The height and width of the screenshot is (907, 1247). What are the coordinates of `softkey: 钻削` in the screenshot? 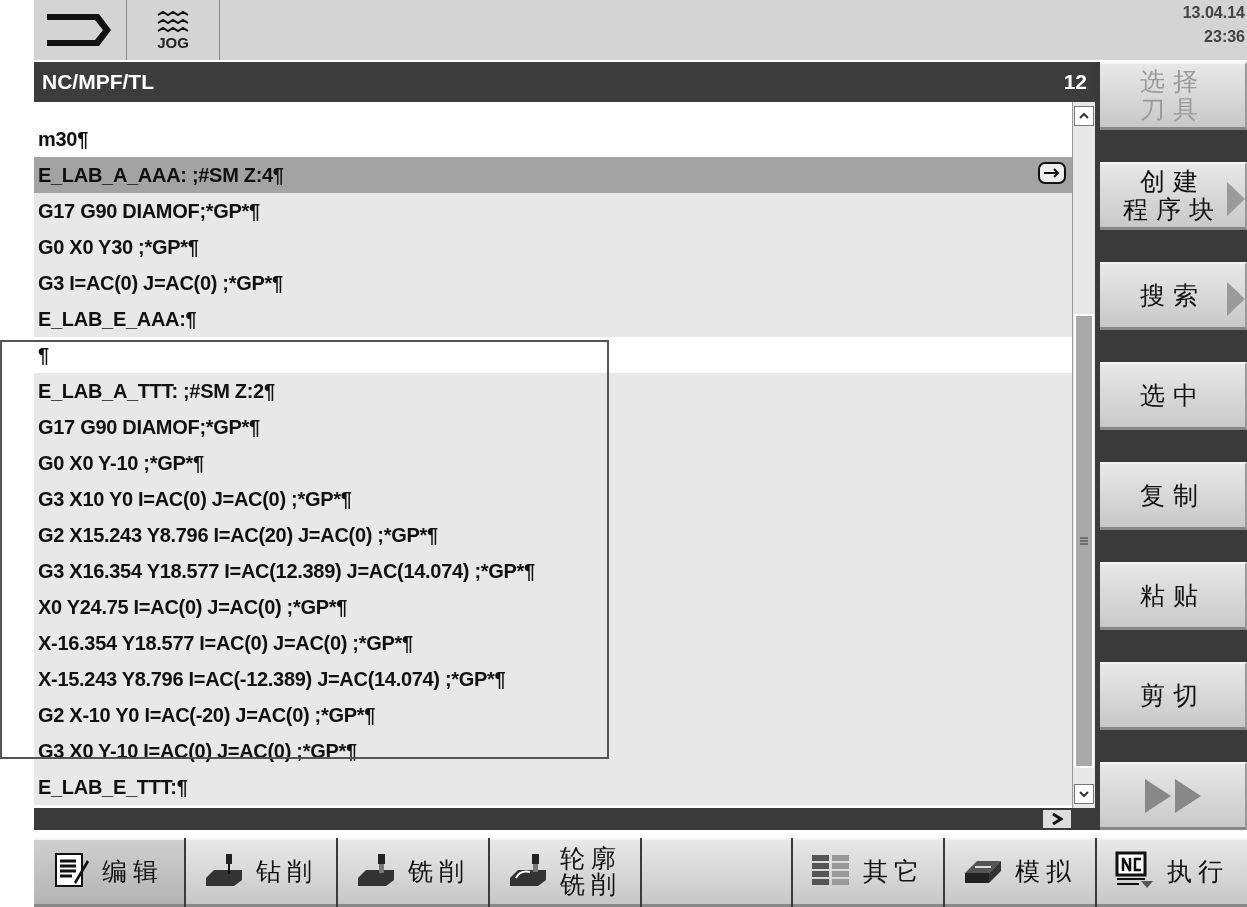 It's located at (260, 872).